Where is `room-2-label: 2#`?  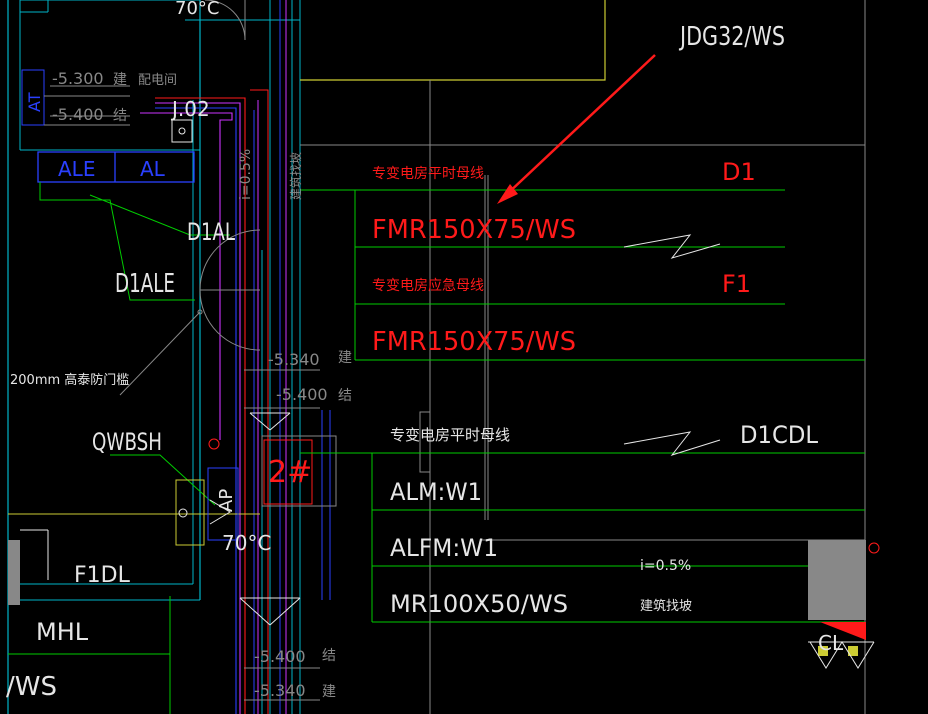 room-2-label: 2# is located at coordinates (290, 472).